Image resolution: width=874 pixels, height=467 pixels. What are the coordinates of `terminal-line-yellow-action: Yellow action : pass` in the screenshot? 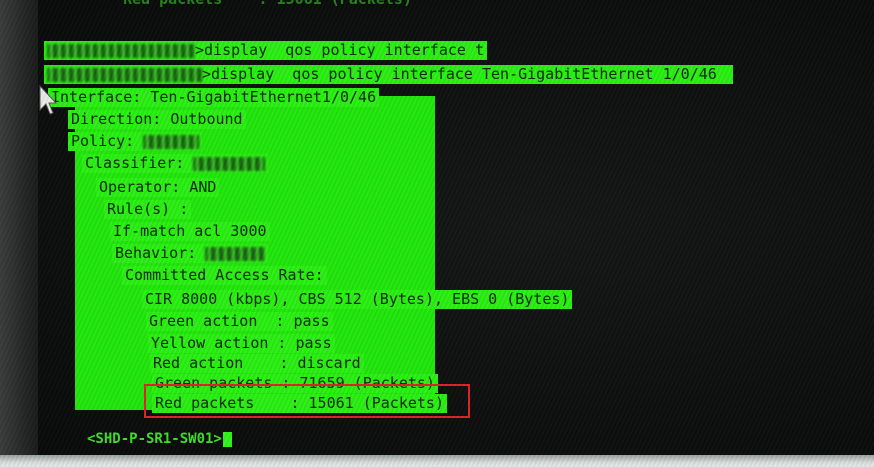 It's located at (241, 343).